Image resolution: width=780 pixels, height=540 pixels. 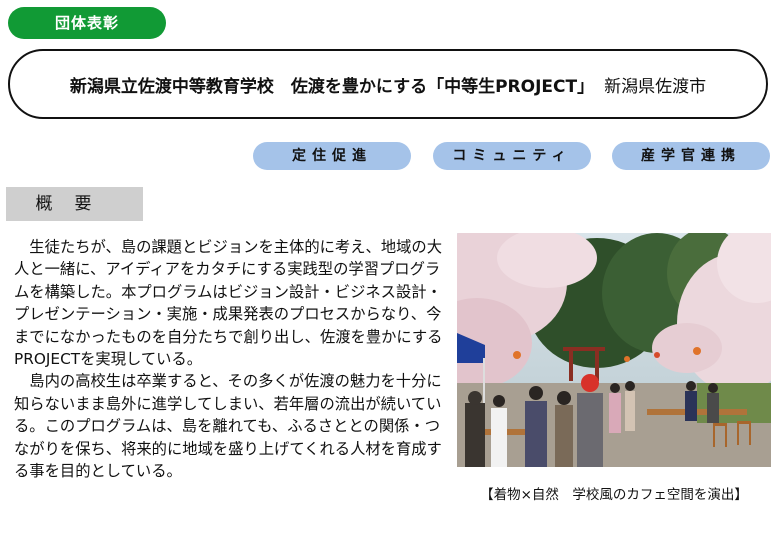 What do you see at coordinates (614, 495) in the screenshot?
I see `photo-caption: 【着物×自然 学校風のカフェ空間を演出】` at bounding box center [614, 495].